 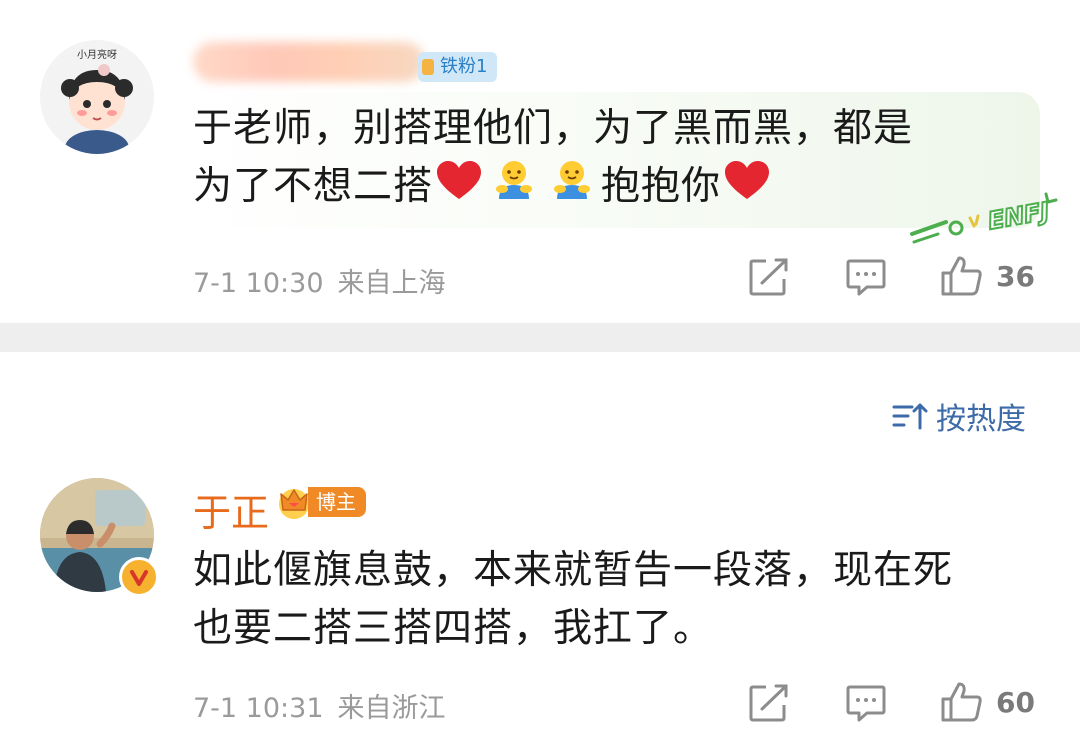 I want to click on comment-time: 7-1 10:30, so click(x=258, y=283).